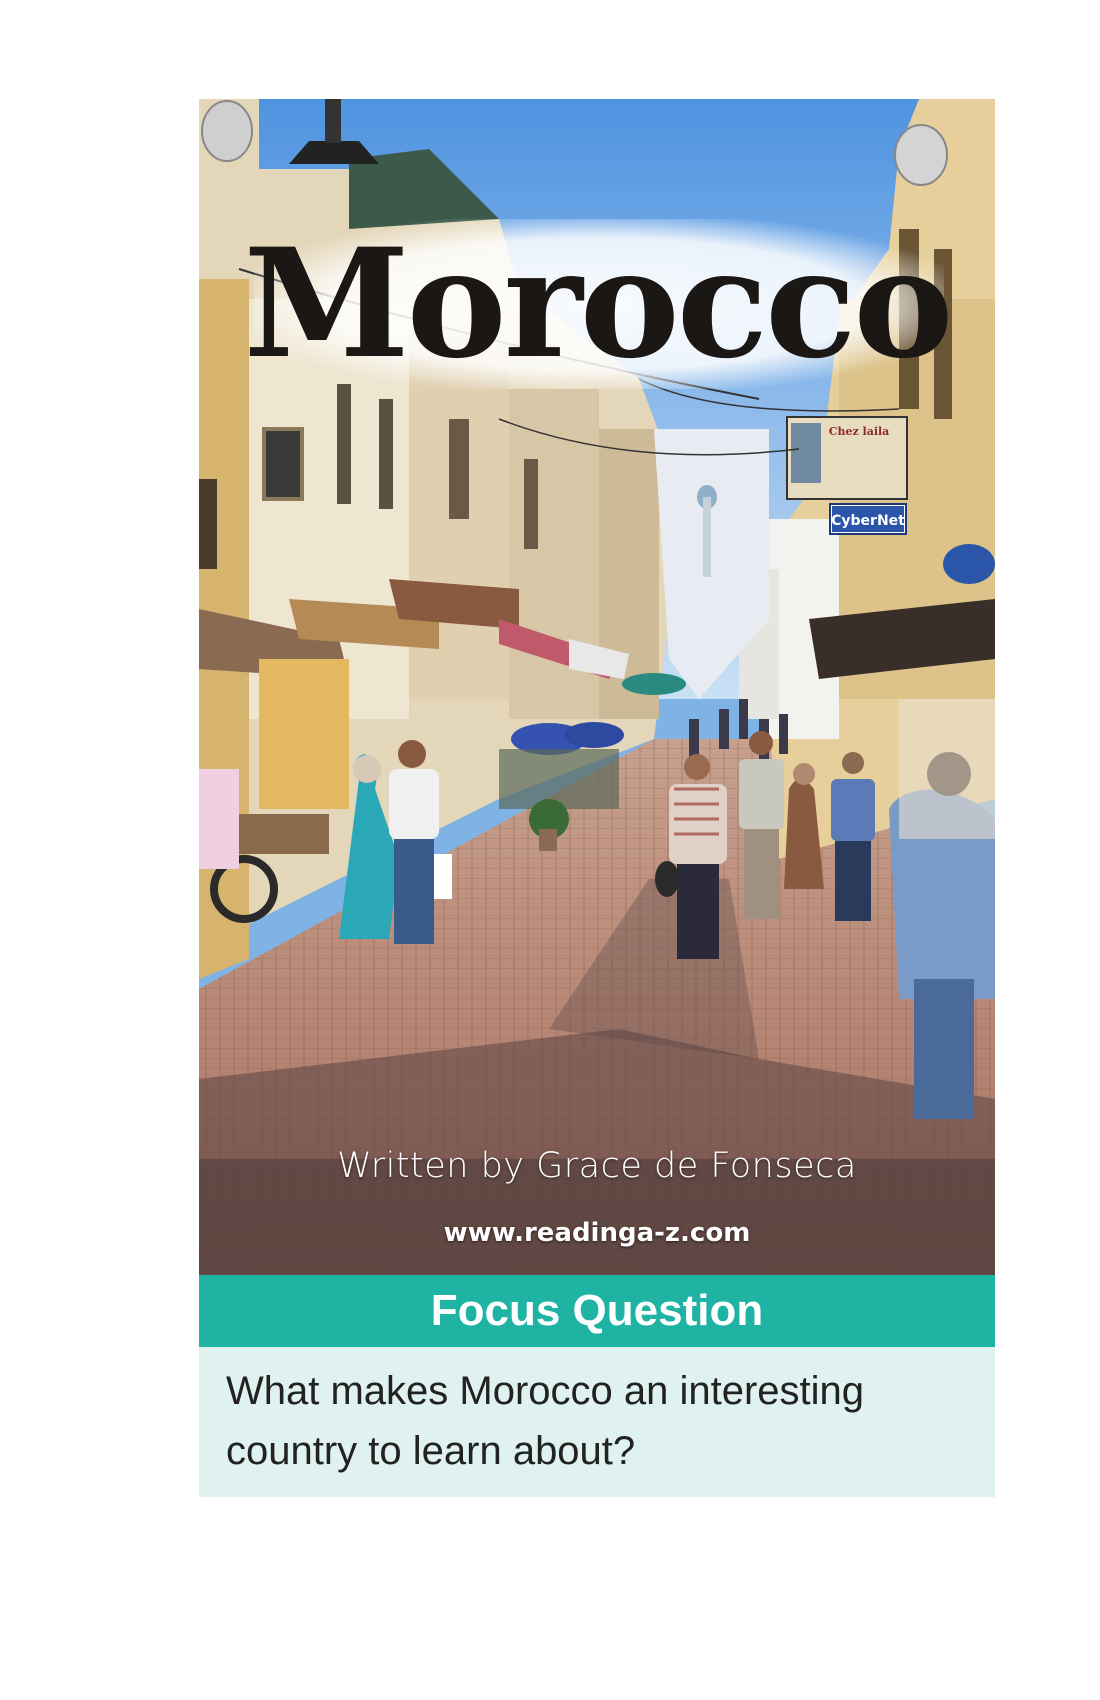 The height and width of the screenshot is (1700, 1100). Describe the element at coordinates (597, 1311) in the screenshot. I see `focus-question-heading: Focus Question` at that location.